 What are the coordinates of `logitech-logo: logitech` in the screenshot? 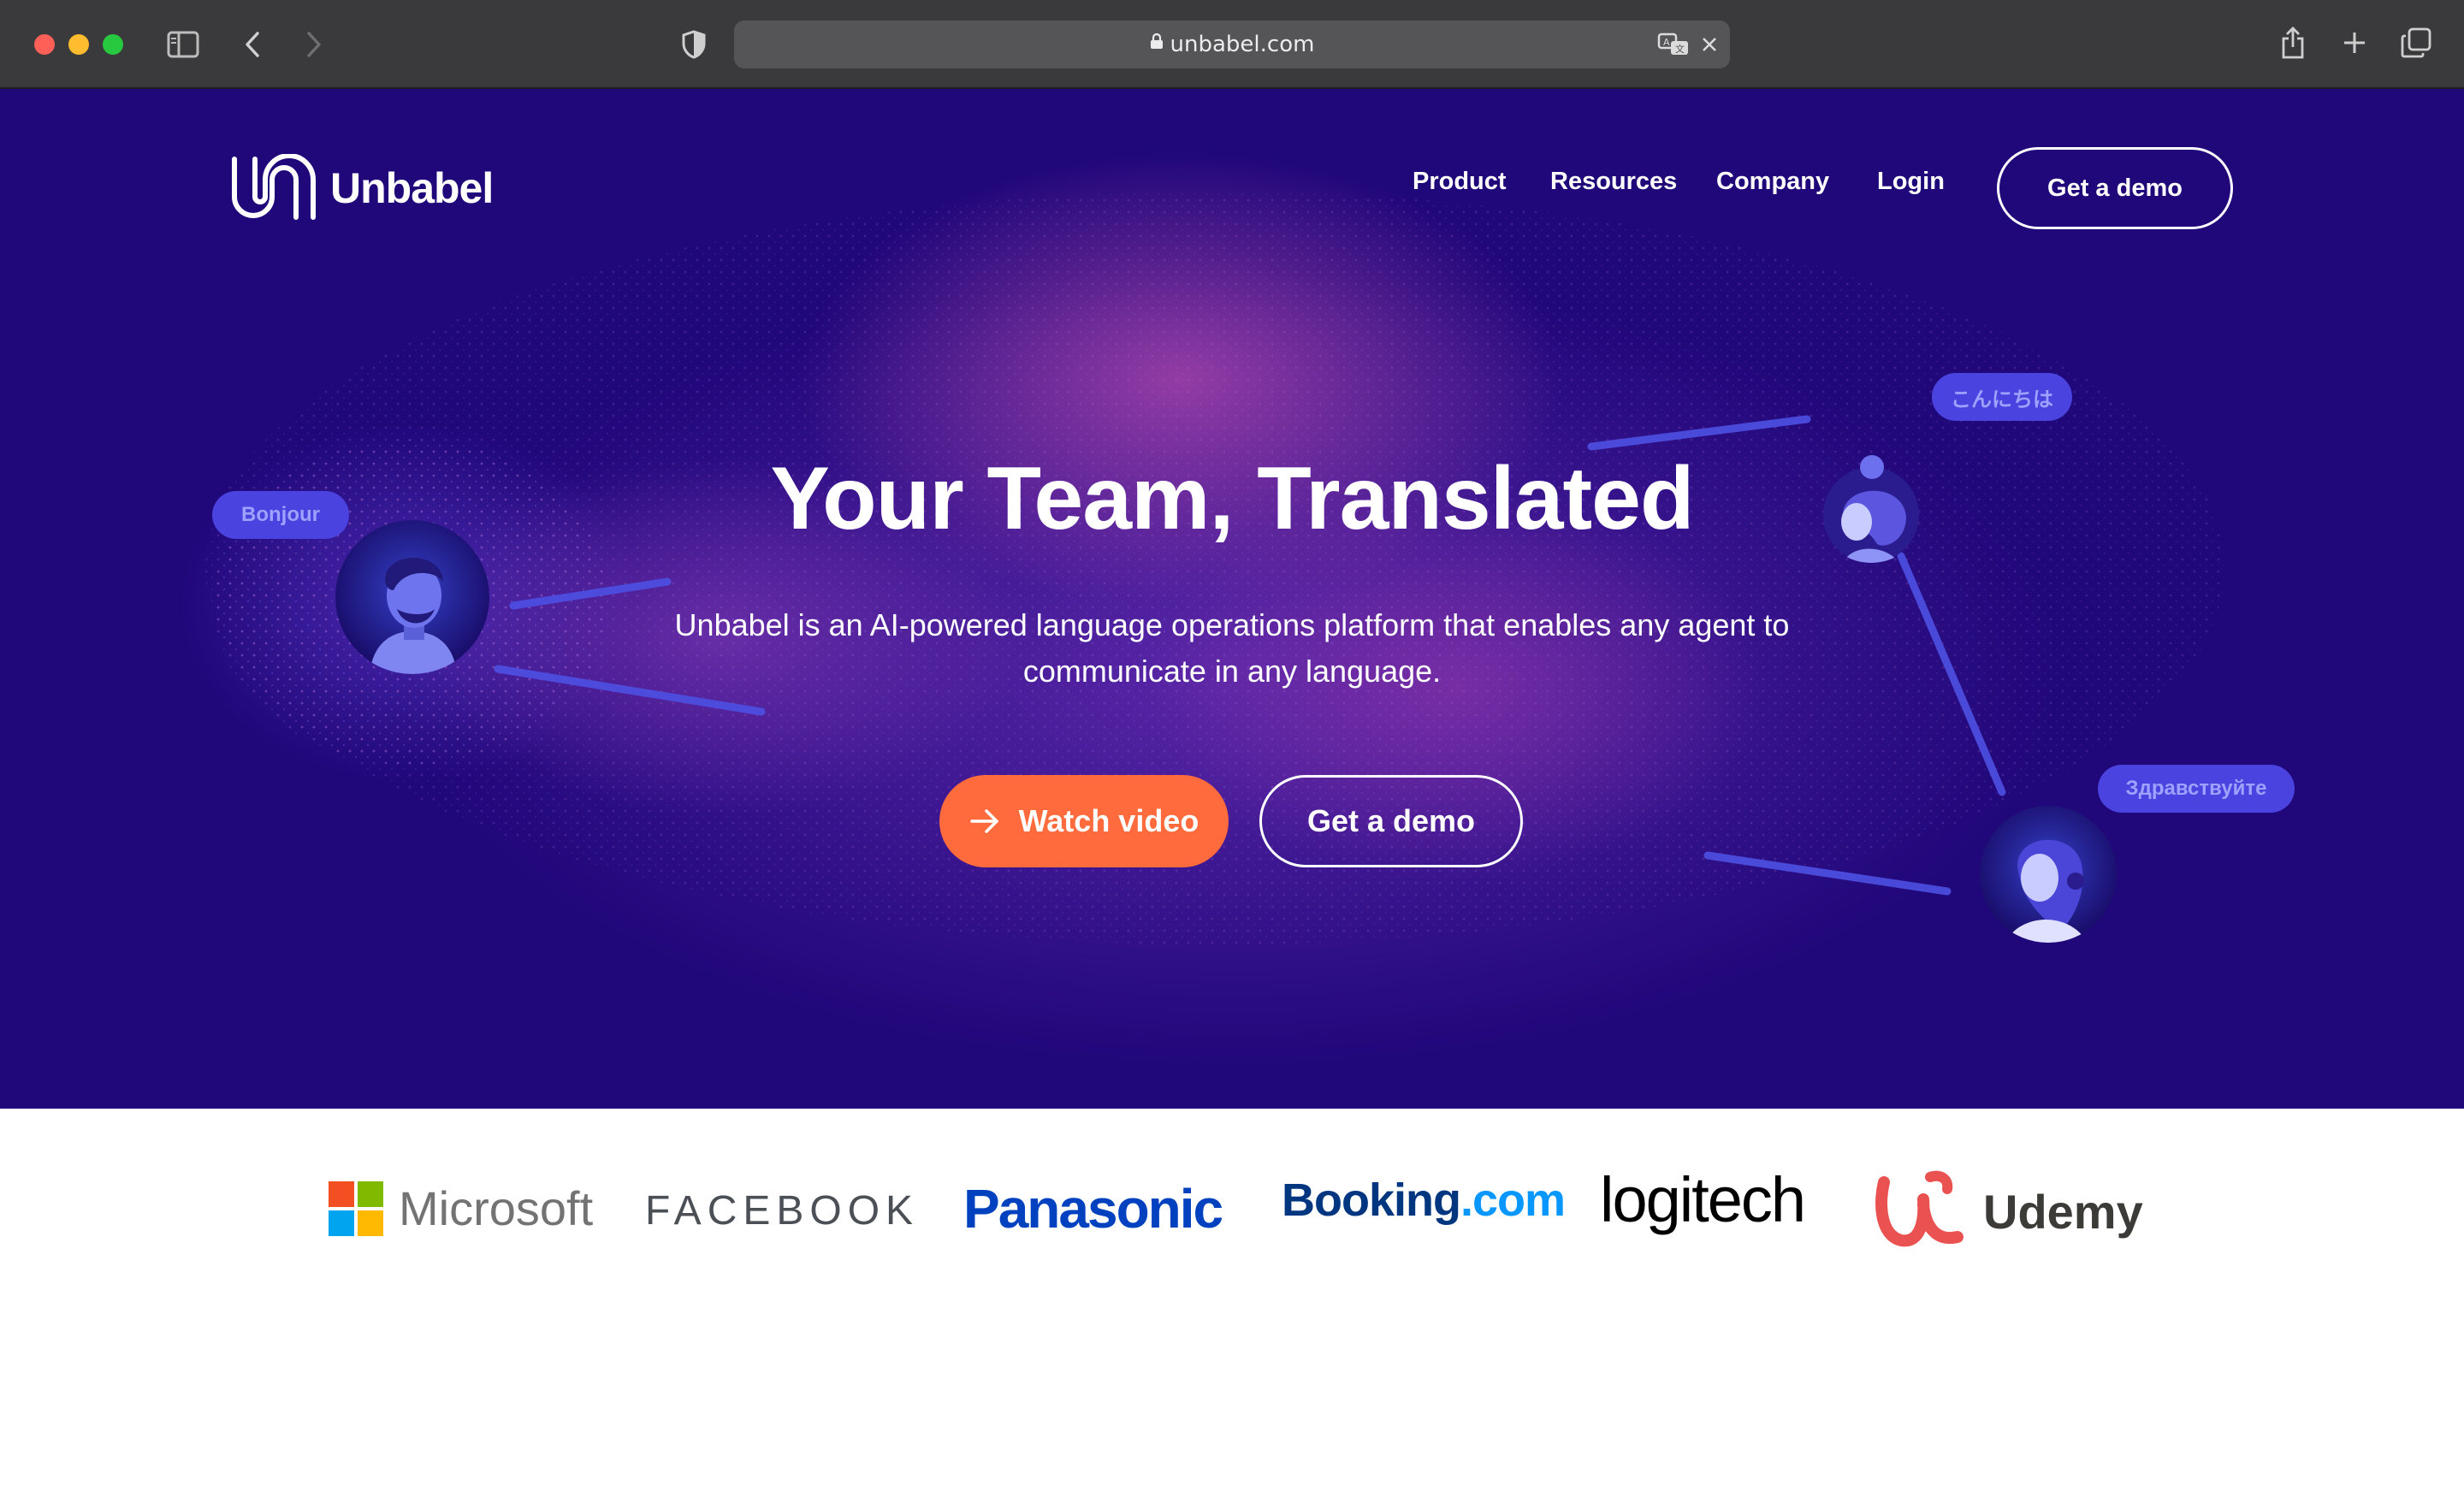 It's located at (1703, 1199).